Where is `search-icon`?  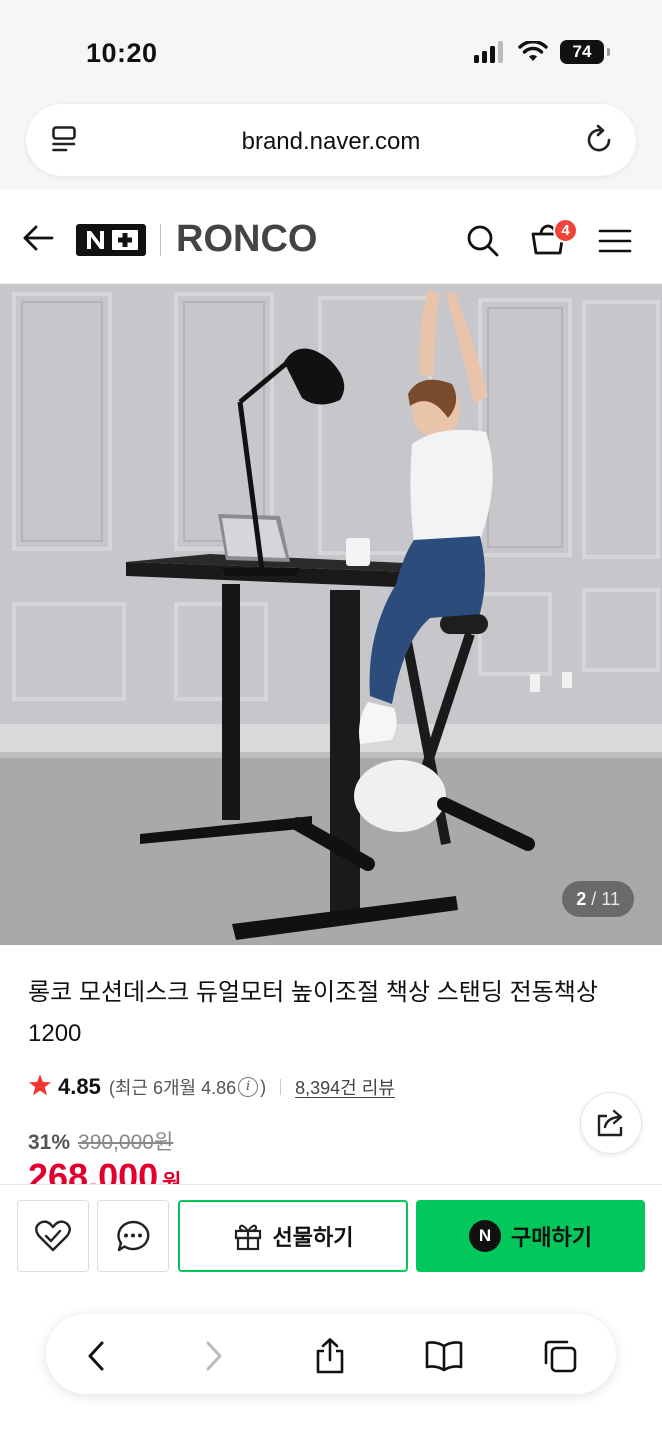
search-icon is located at coordinates (483, 243).